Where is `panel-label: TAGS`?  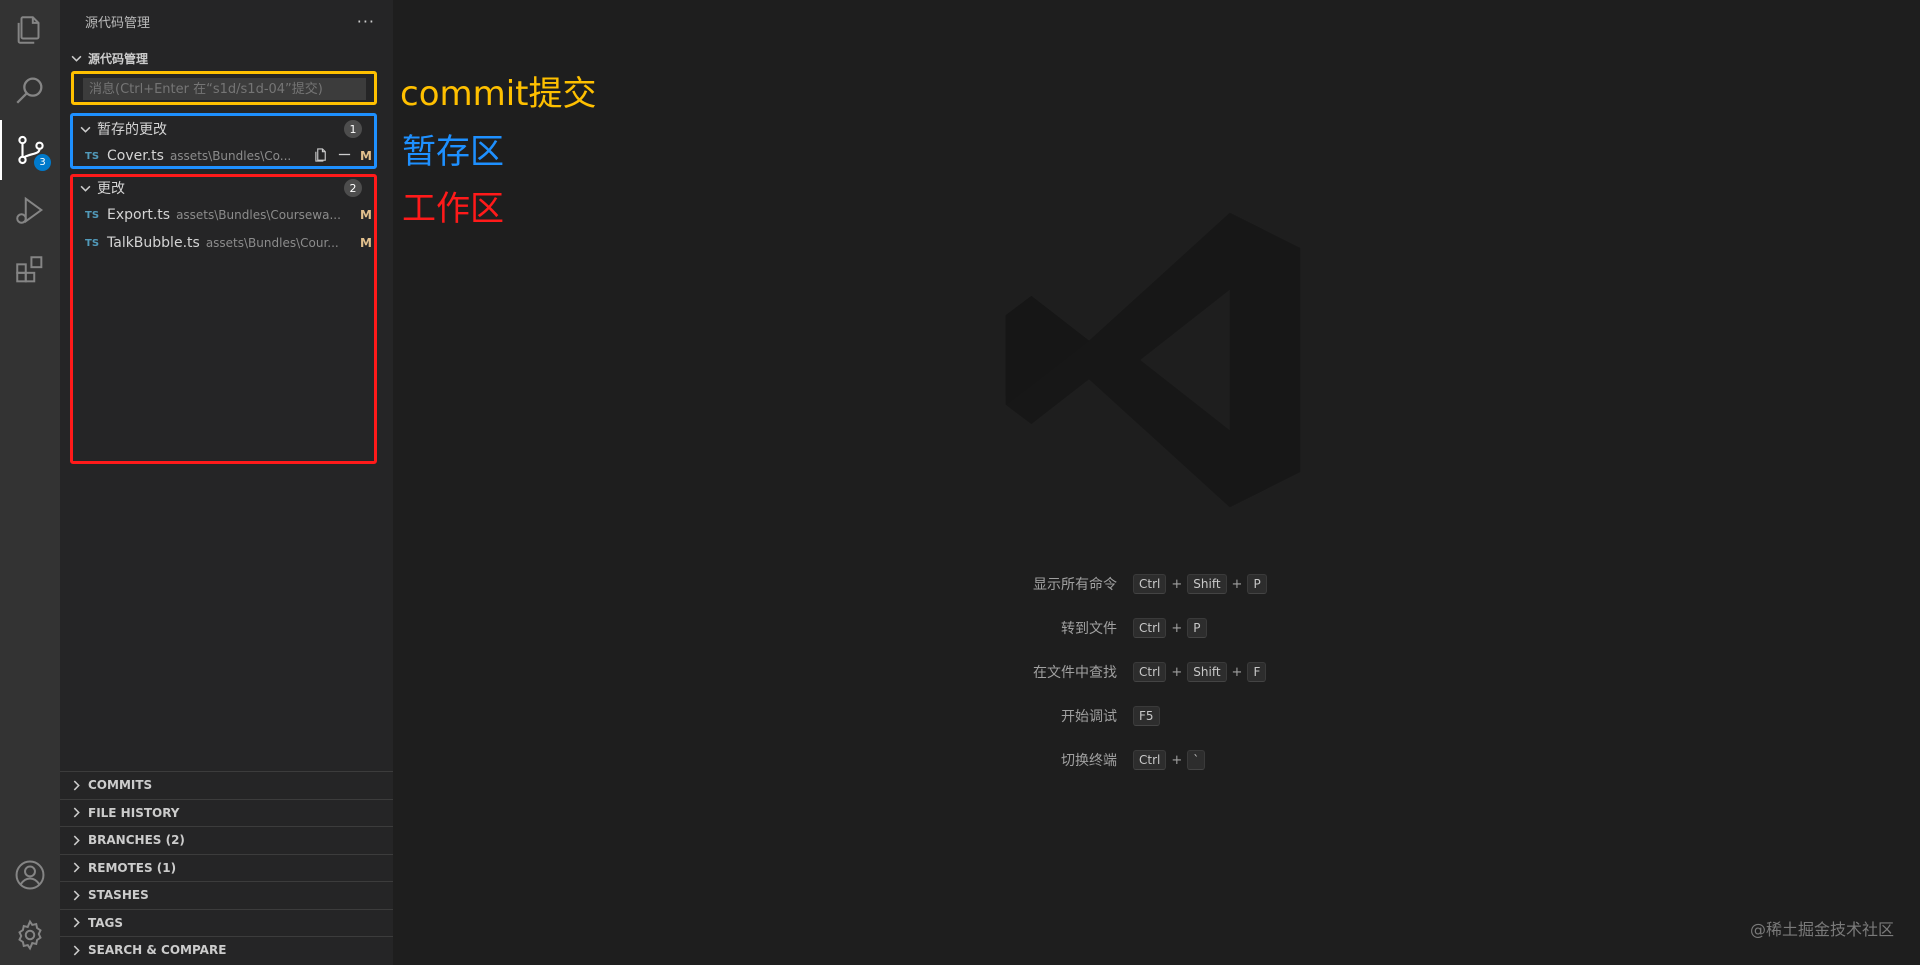
panel-label: TAGS is located at coordinates (106, 922).